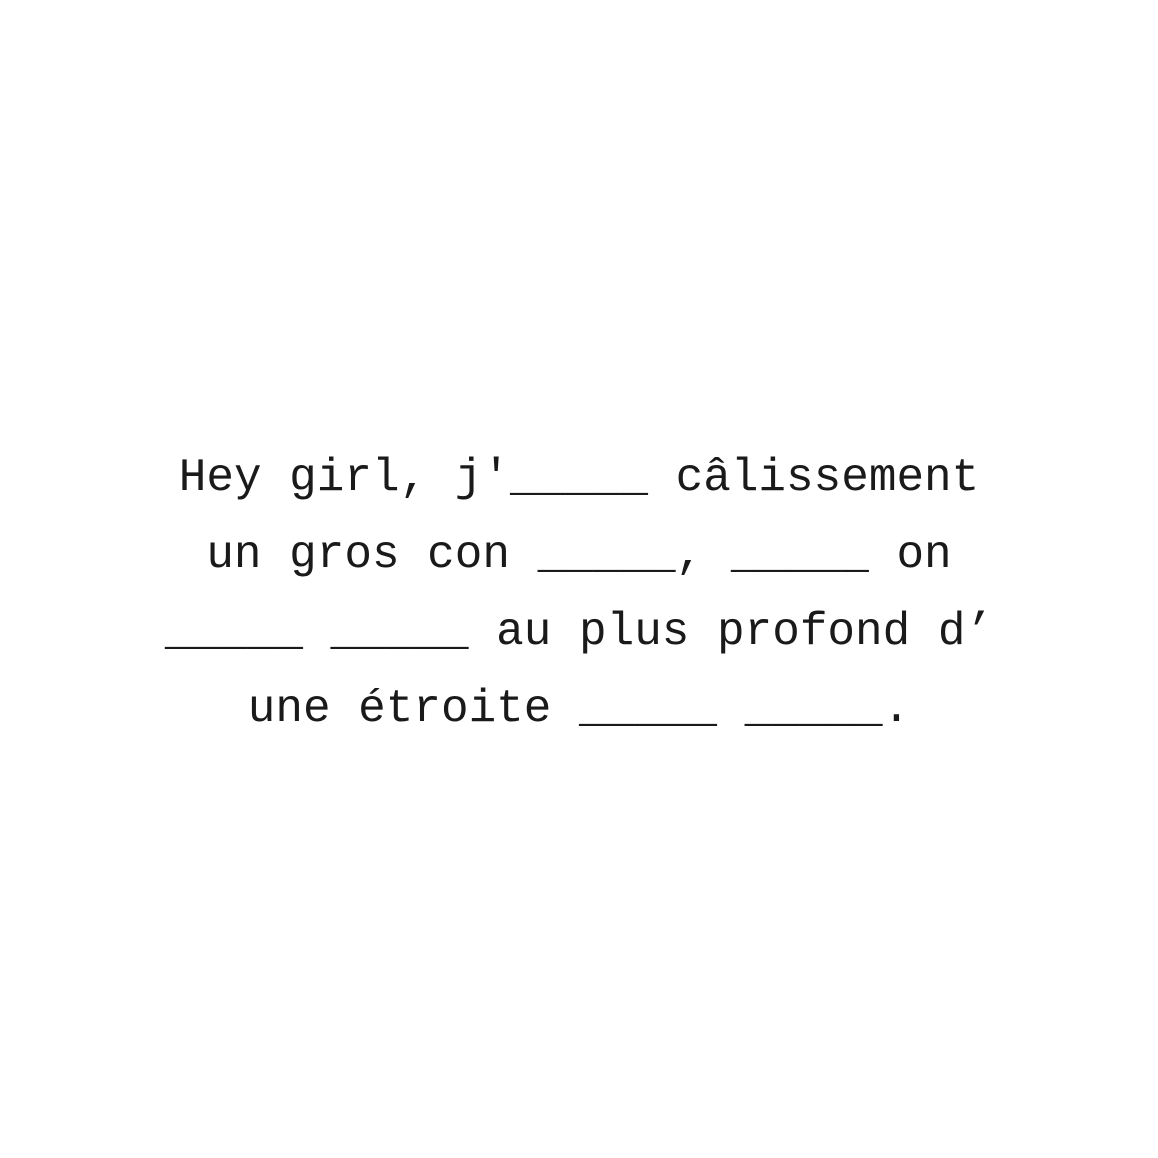  I want to click on text-line-3: _____ _____ au plus profond d’, so click(579, 632).